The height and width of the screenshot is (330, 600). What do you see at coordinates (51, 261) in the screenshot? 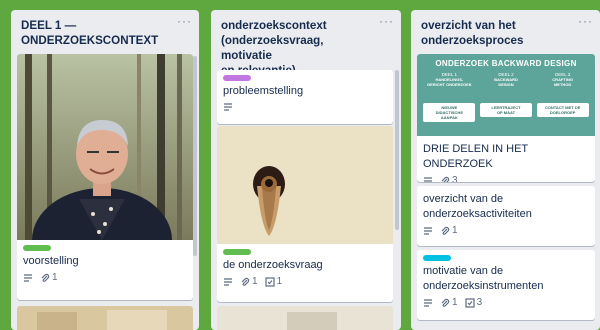
I see `card-title: voorstelling` at bounding box center [51, 261].